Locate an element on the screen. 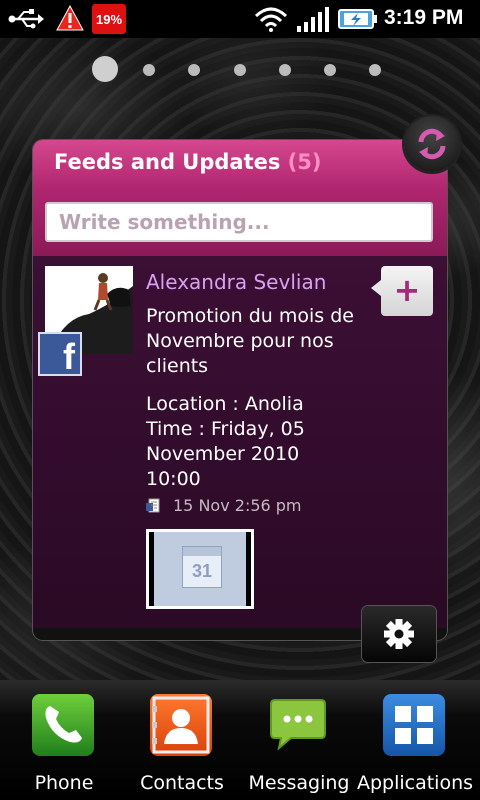 The image size is (480, 800). battery-charging-icon is located at coordinates (357, 19).